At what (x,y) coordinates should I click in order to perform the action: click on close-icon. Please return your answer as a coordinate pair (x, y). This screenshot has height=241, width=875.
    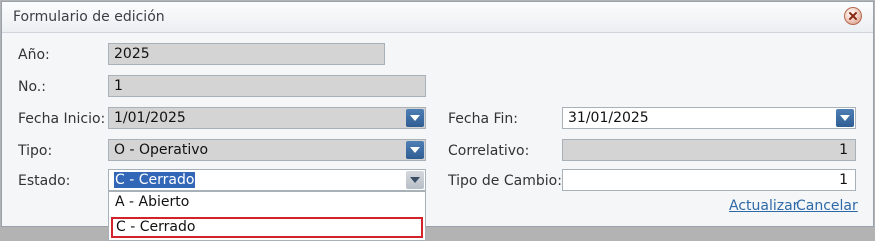
    Looking at the image, I should click on (853, 16).